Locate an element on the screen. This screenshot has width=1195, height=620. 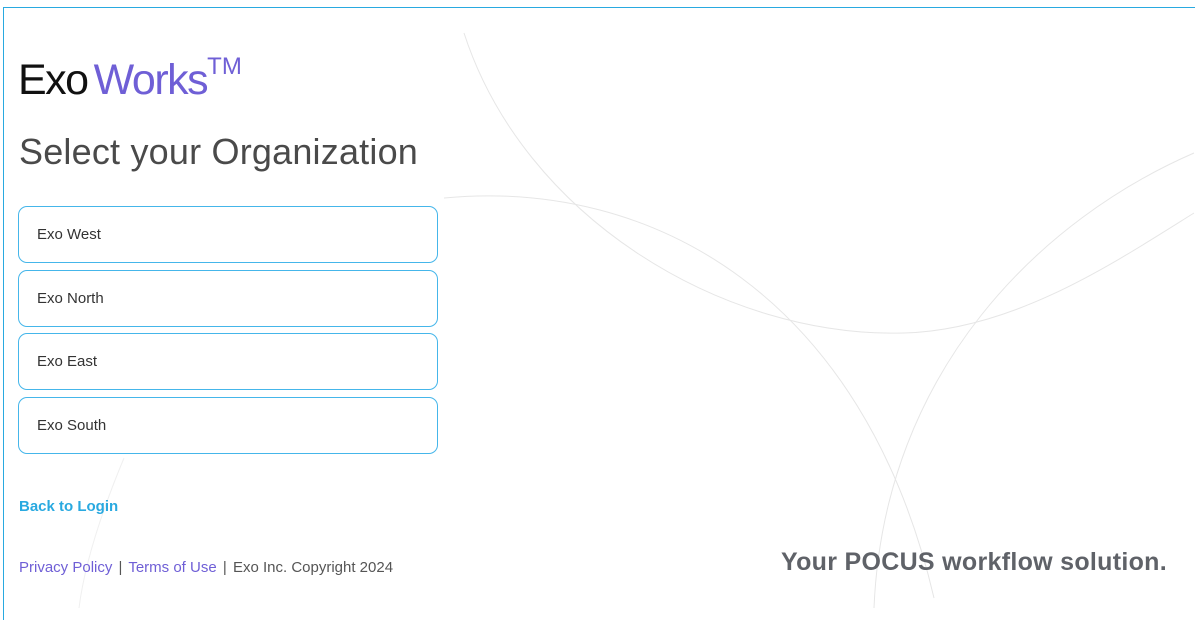
logo-text-works: Works is located at coordinates (151, 80).